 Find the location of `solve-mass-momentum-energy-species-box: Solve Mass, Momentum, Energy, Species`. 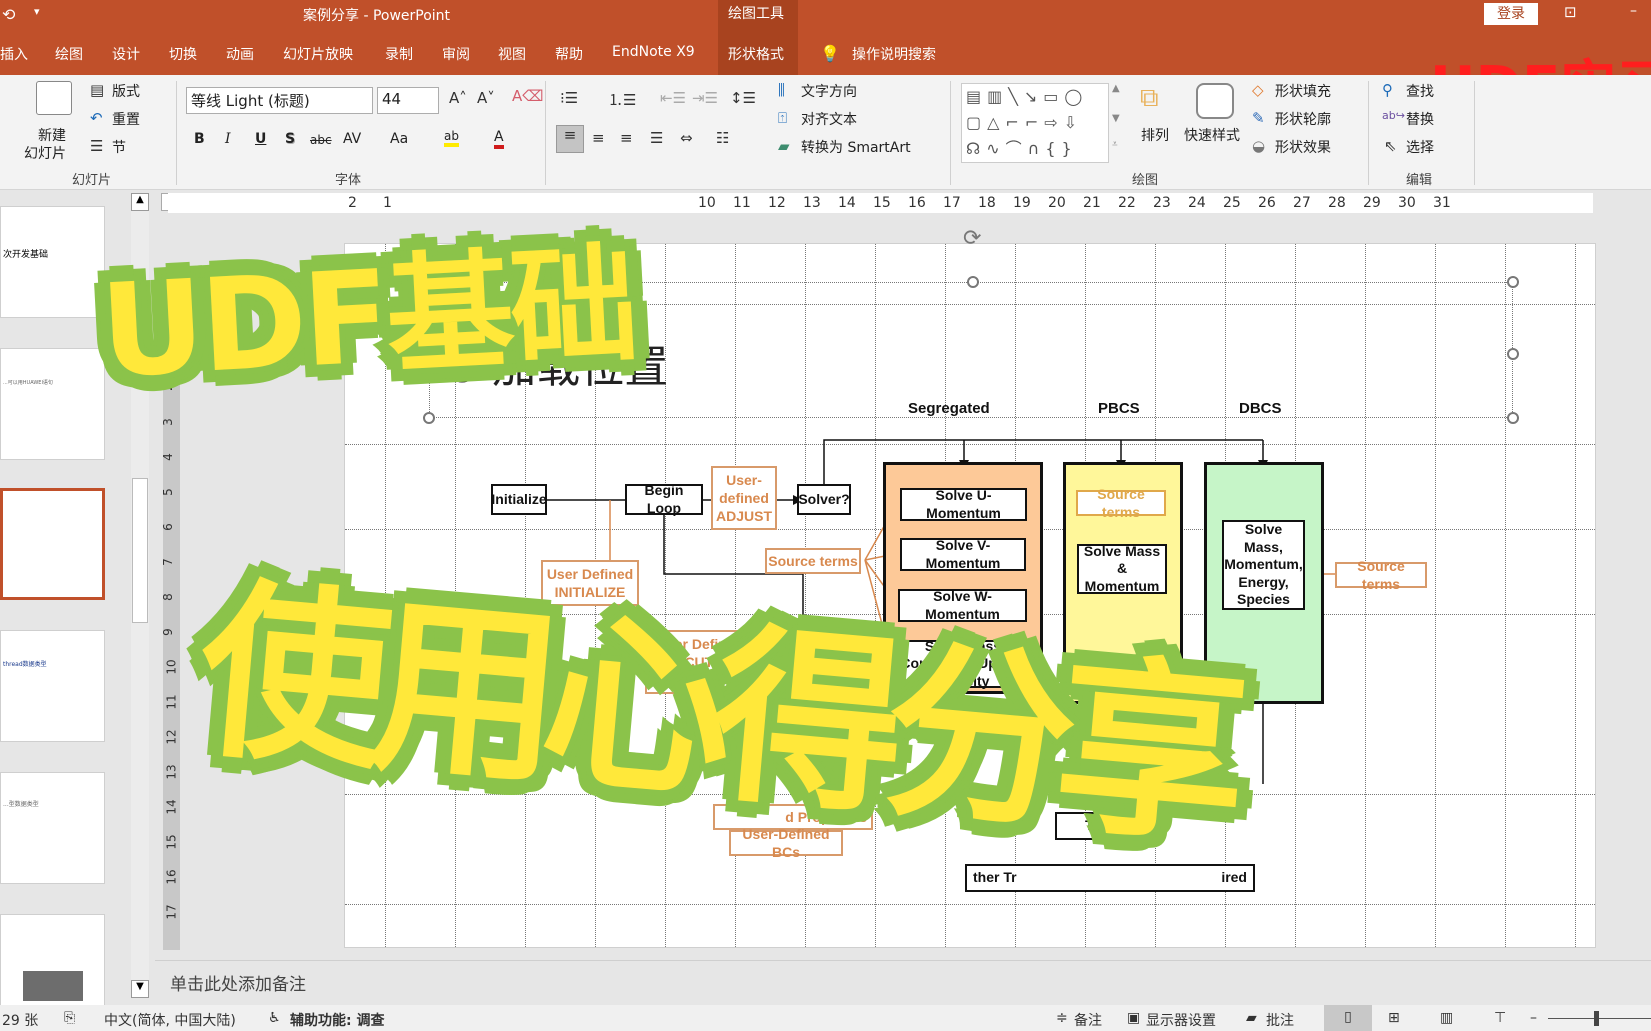

solve-mass-momentum-energy-species-box: Solve Mass, Momentum, Energy, Species is located at coordinates (1263, 565).